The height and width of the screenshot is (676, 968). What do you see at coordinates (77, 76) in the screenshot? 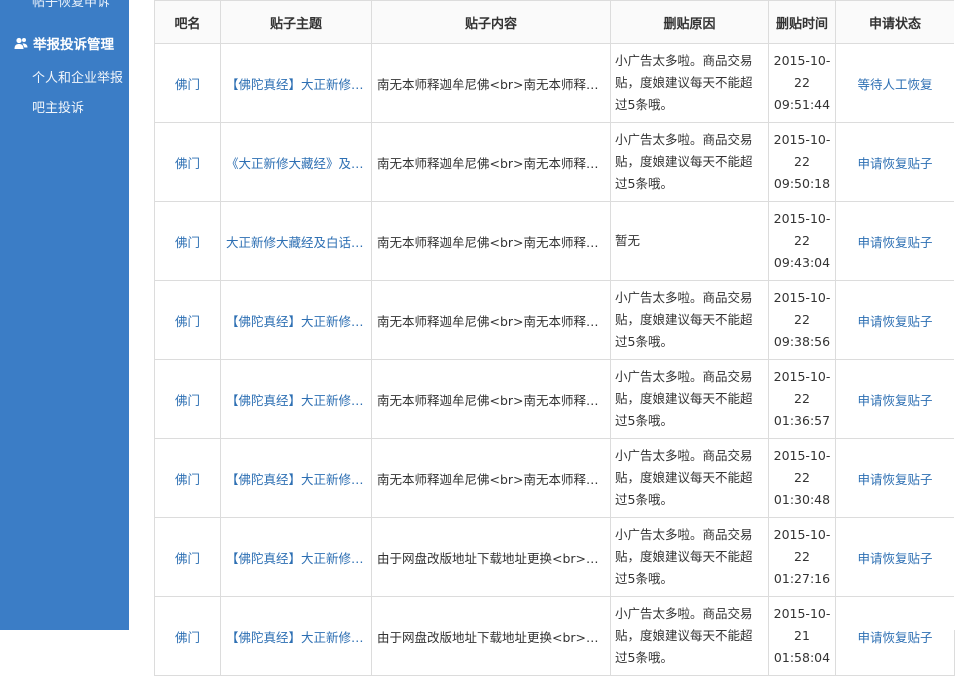
I see `sidebar-item-personal-report: 个人和企业举报` at bounding box center [77, 76].